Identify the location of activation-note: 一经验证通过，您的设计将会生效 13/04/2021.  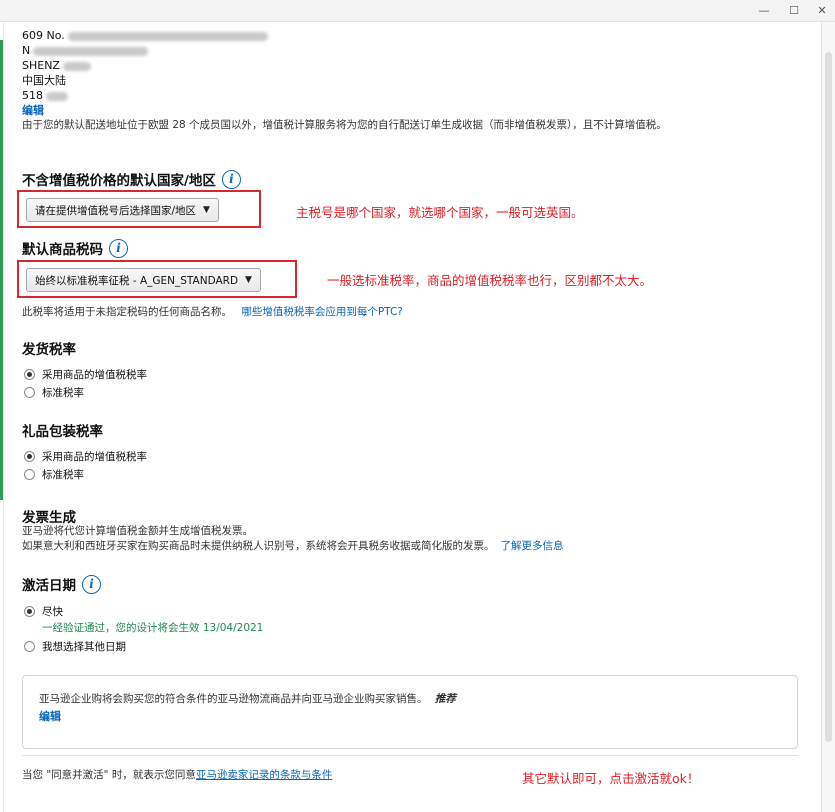
(153, 628).